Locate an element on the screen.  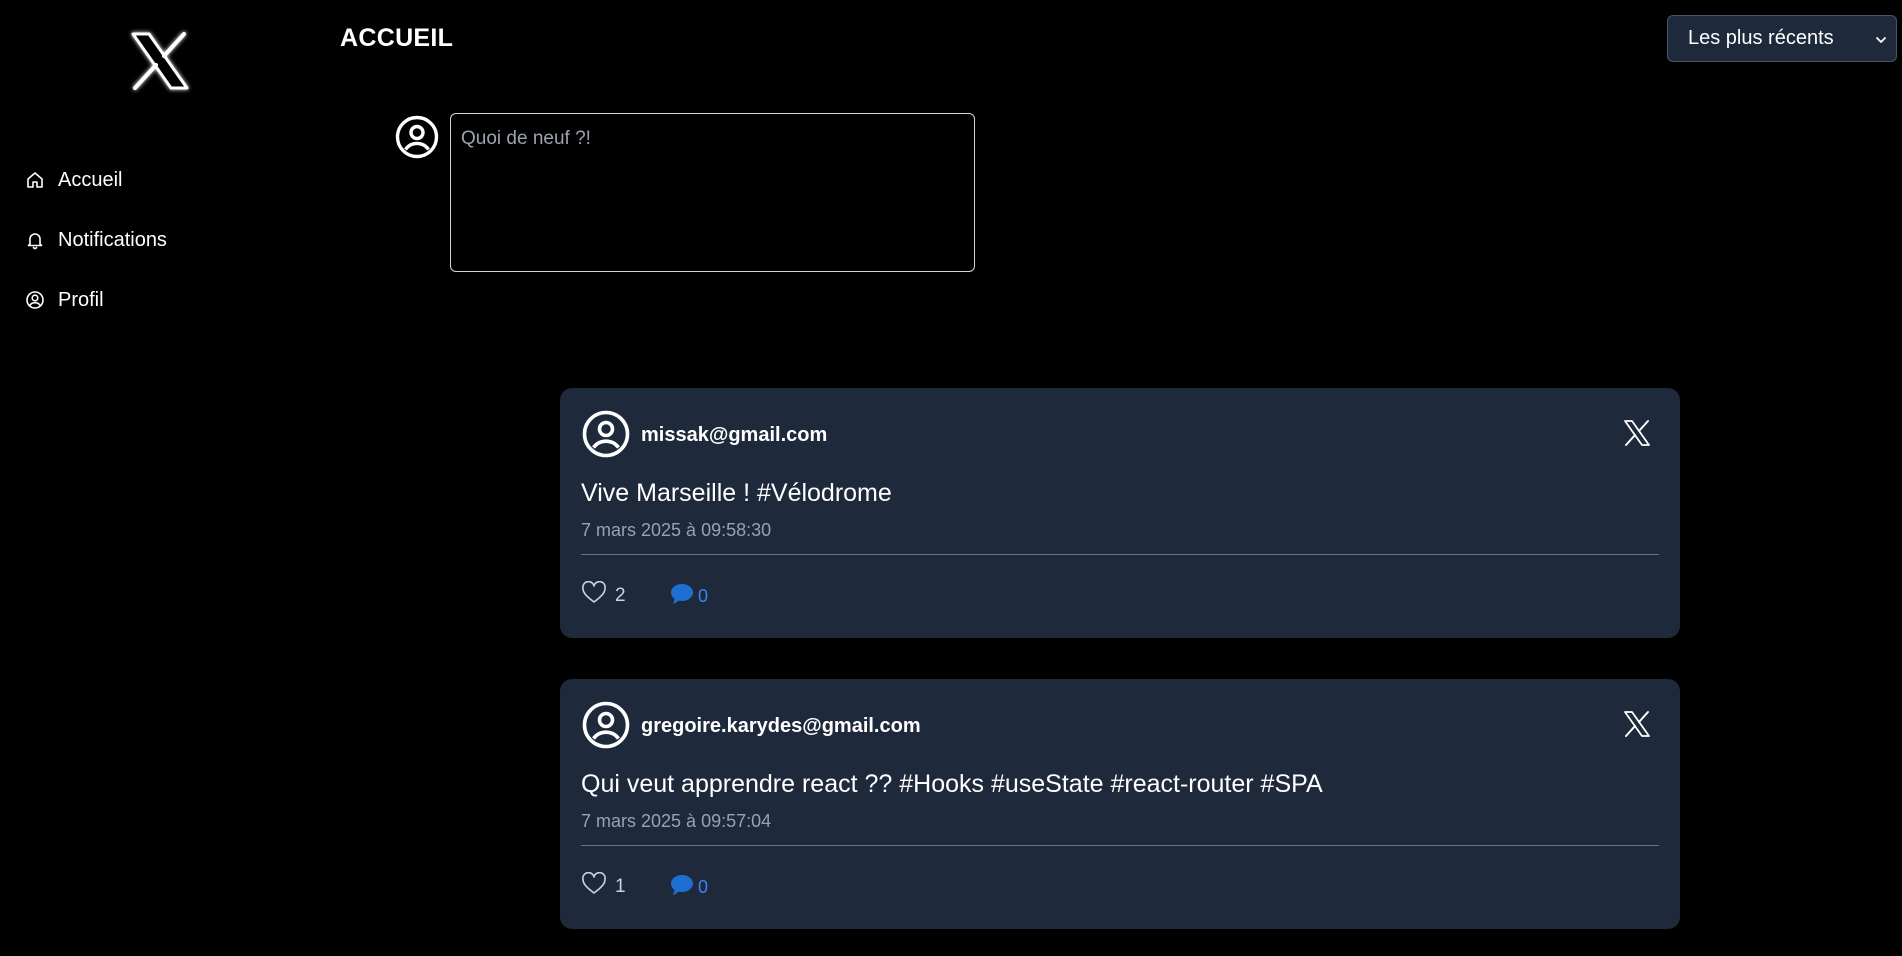
post-author: gregoire.karydes@gmail.com is located at coordinates (781, 726).